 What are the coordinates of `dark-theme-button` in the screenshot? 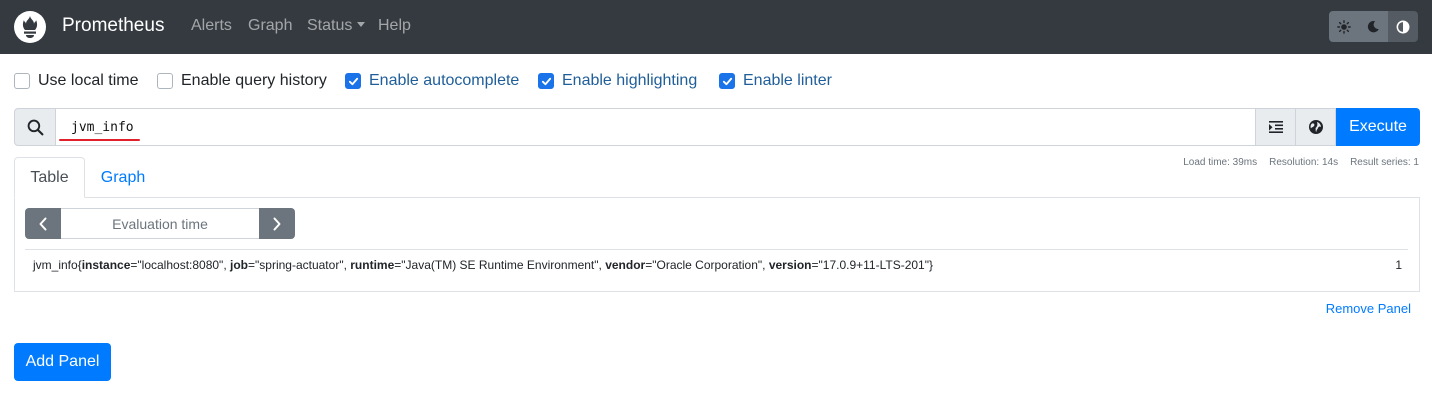 It's located at (1373, 26).